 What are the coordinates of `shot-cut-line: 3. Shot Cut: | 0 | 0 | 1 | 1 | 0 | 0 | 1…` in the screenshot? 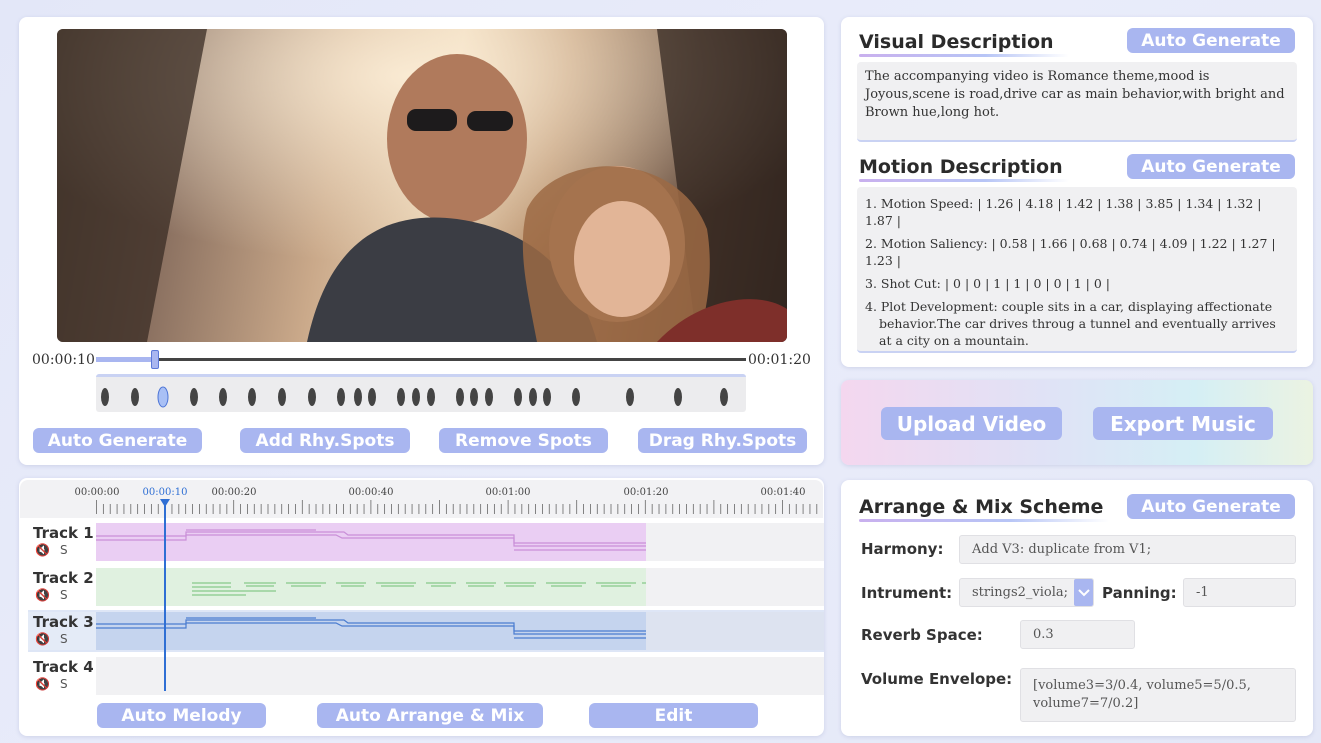 It's located at (987, 283).